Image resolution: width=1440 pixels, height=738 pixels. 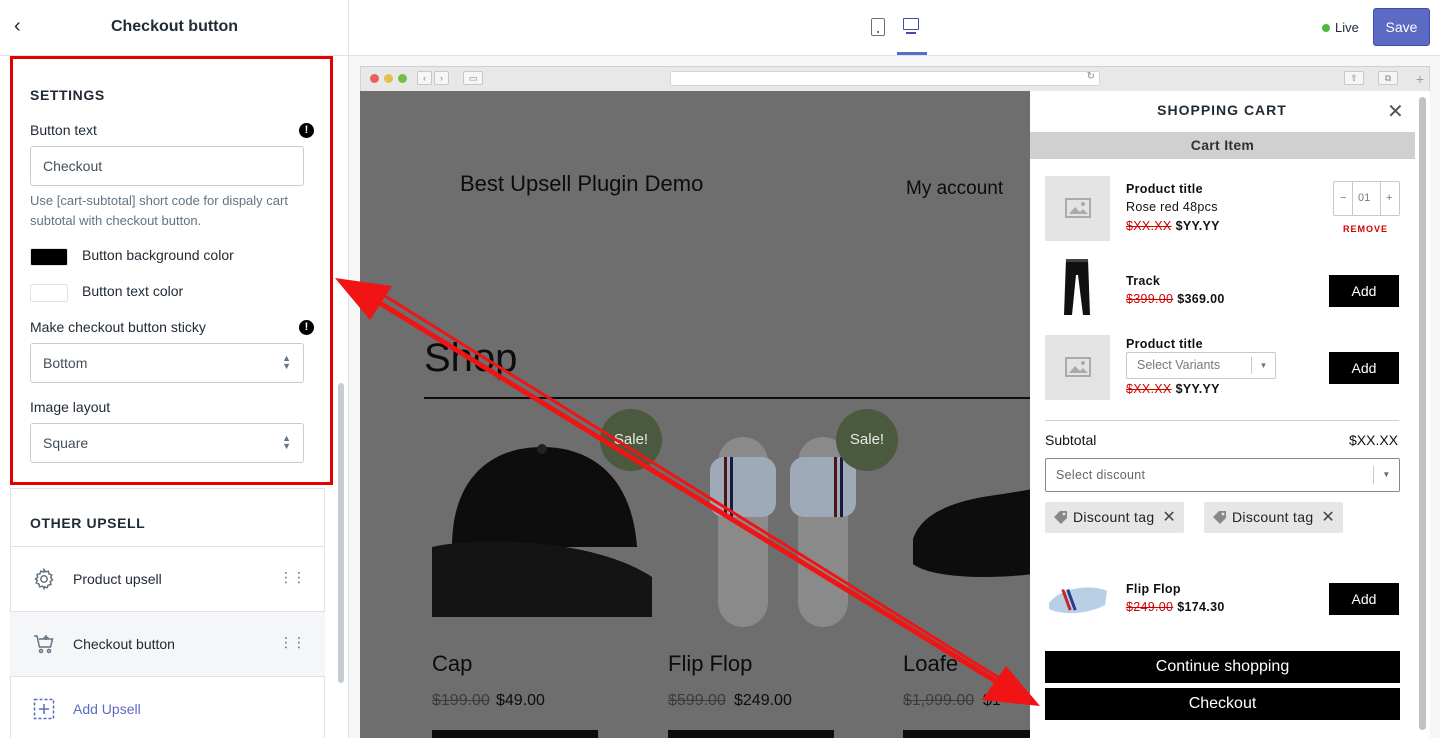 What do you see at coordinates (763, 700) in the screenshot?
I see `product-price: $249.00` at bounding box center [763, 700].